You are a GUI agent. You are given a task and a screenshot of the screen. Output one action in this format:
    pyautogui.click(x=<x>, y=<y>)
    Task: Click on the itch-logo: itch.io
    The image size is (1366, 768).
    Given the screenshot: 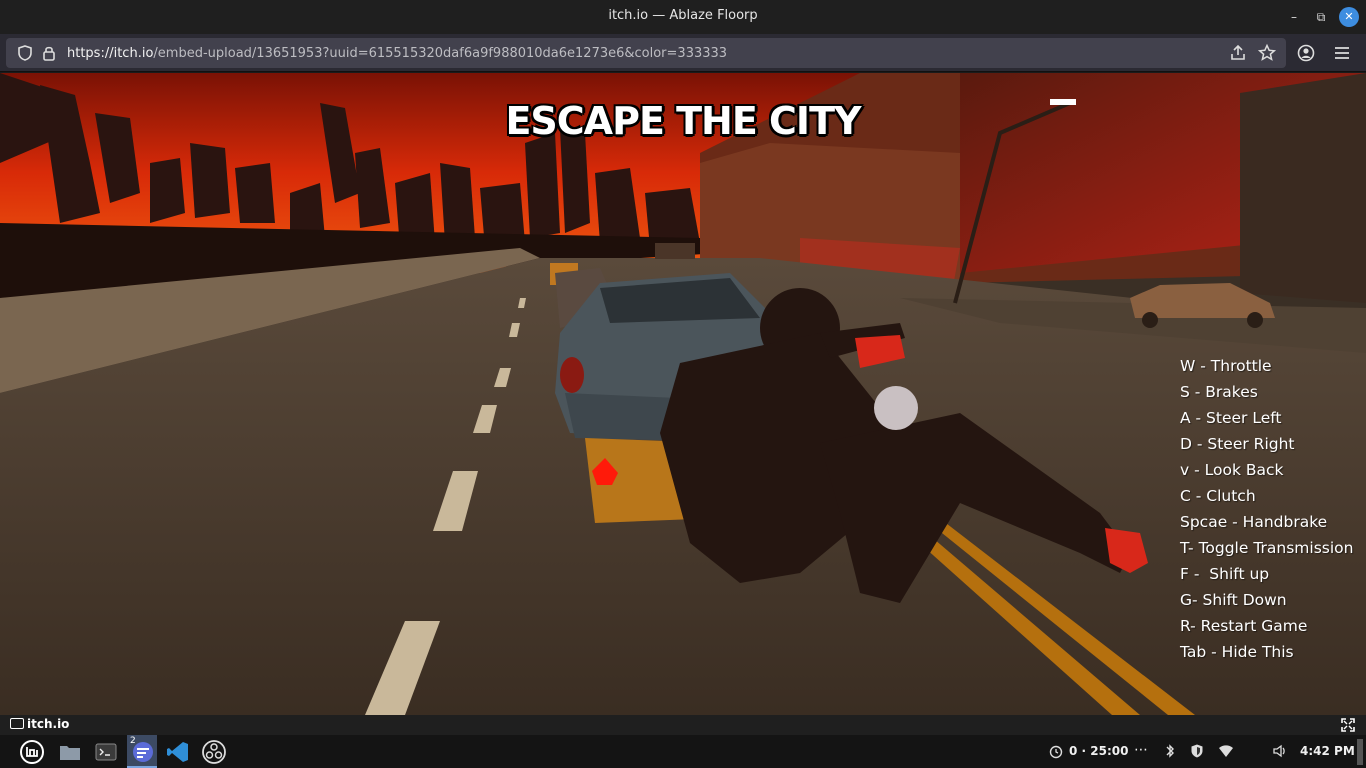 What is the action you would take?
    pyautogui.click(x=39, y=724)
    